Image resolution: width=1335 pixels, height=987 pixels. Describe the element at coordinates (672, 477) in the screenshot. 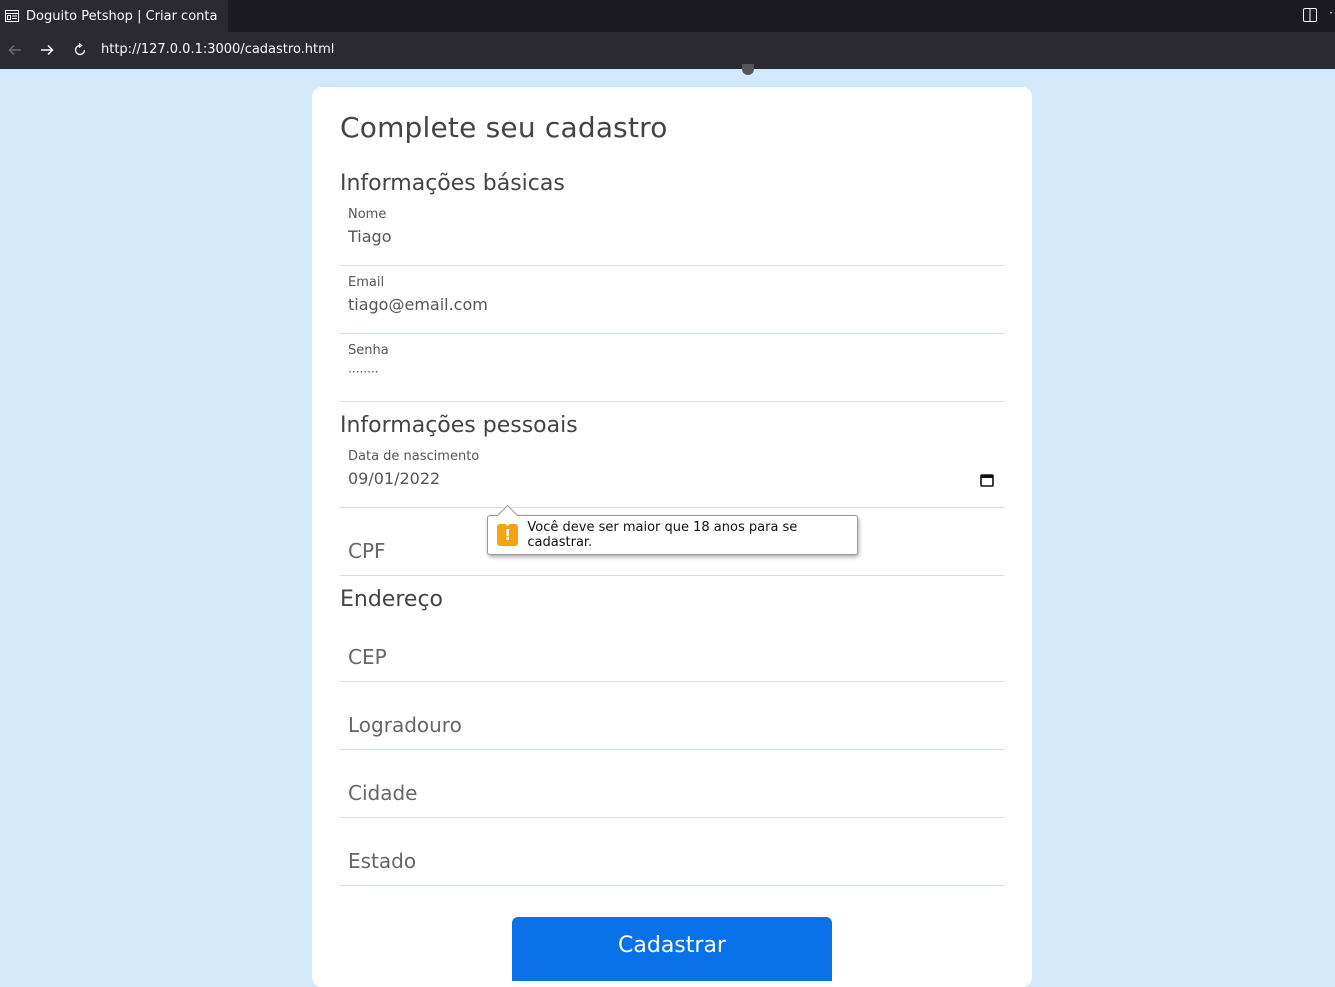

I see `birthdate-field: Data de nascimento 09/01/2022` at that location.